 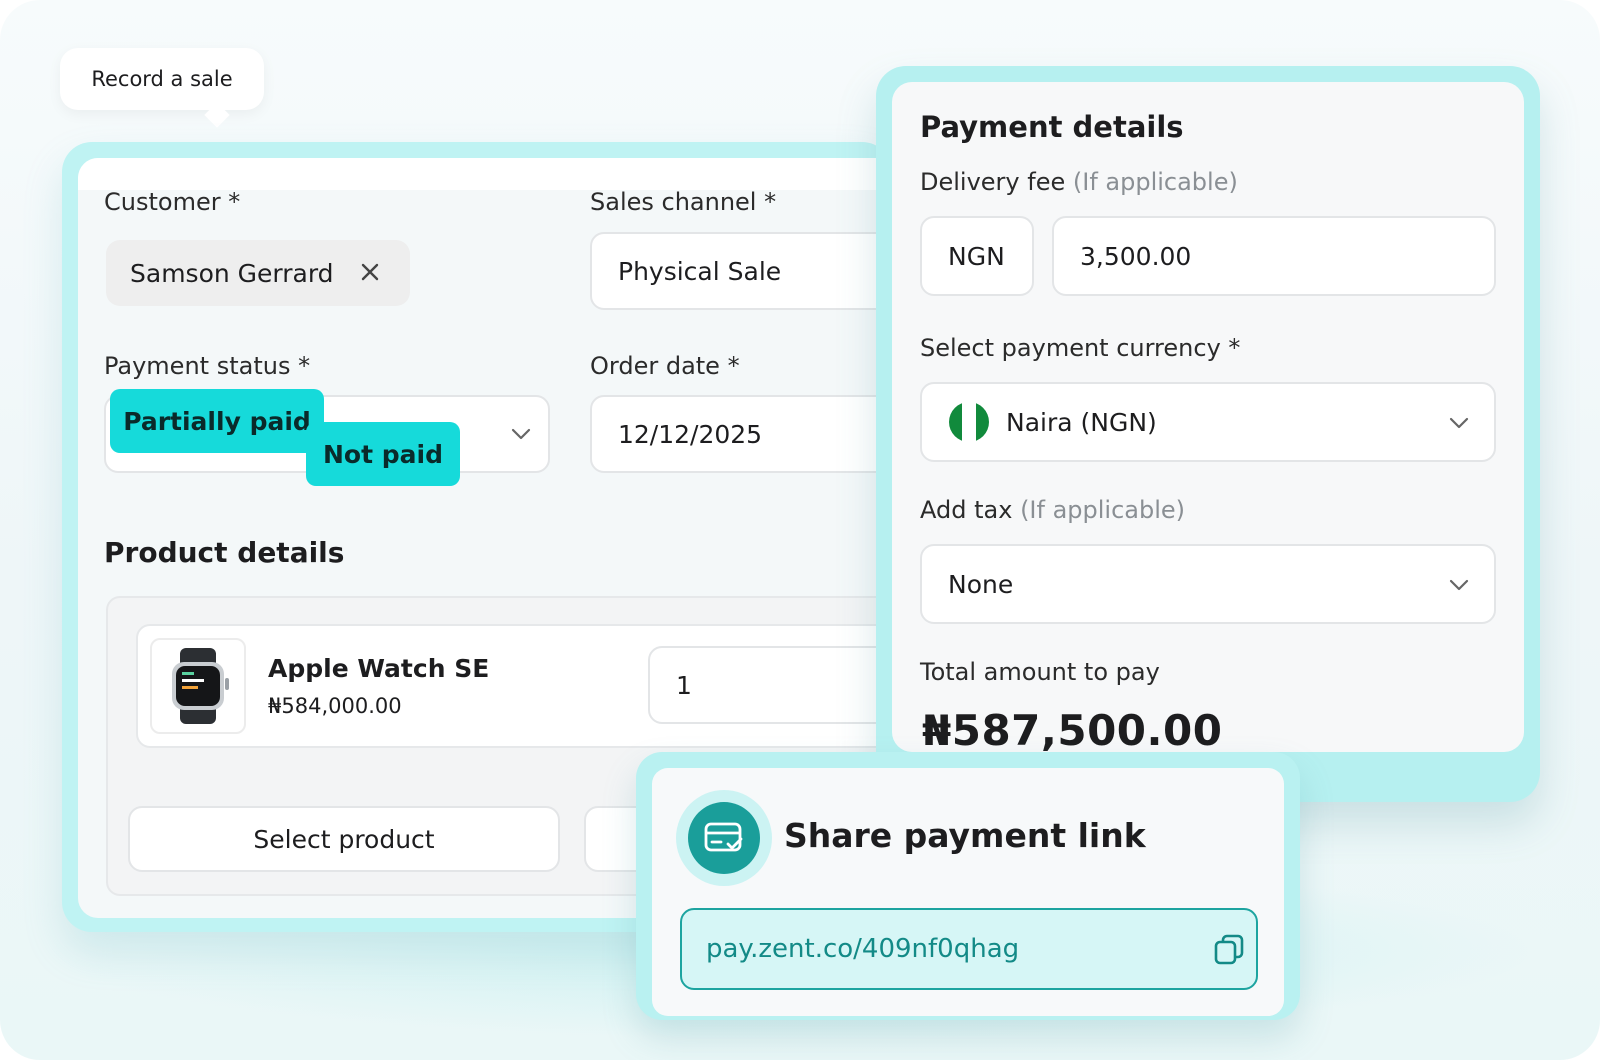 I want to click on tax-label: Add tax (If applicable), so click(x=1052, y=510).